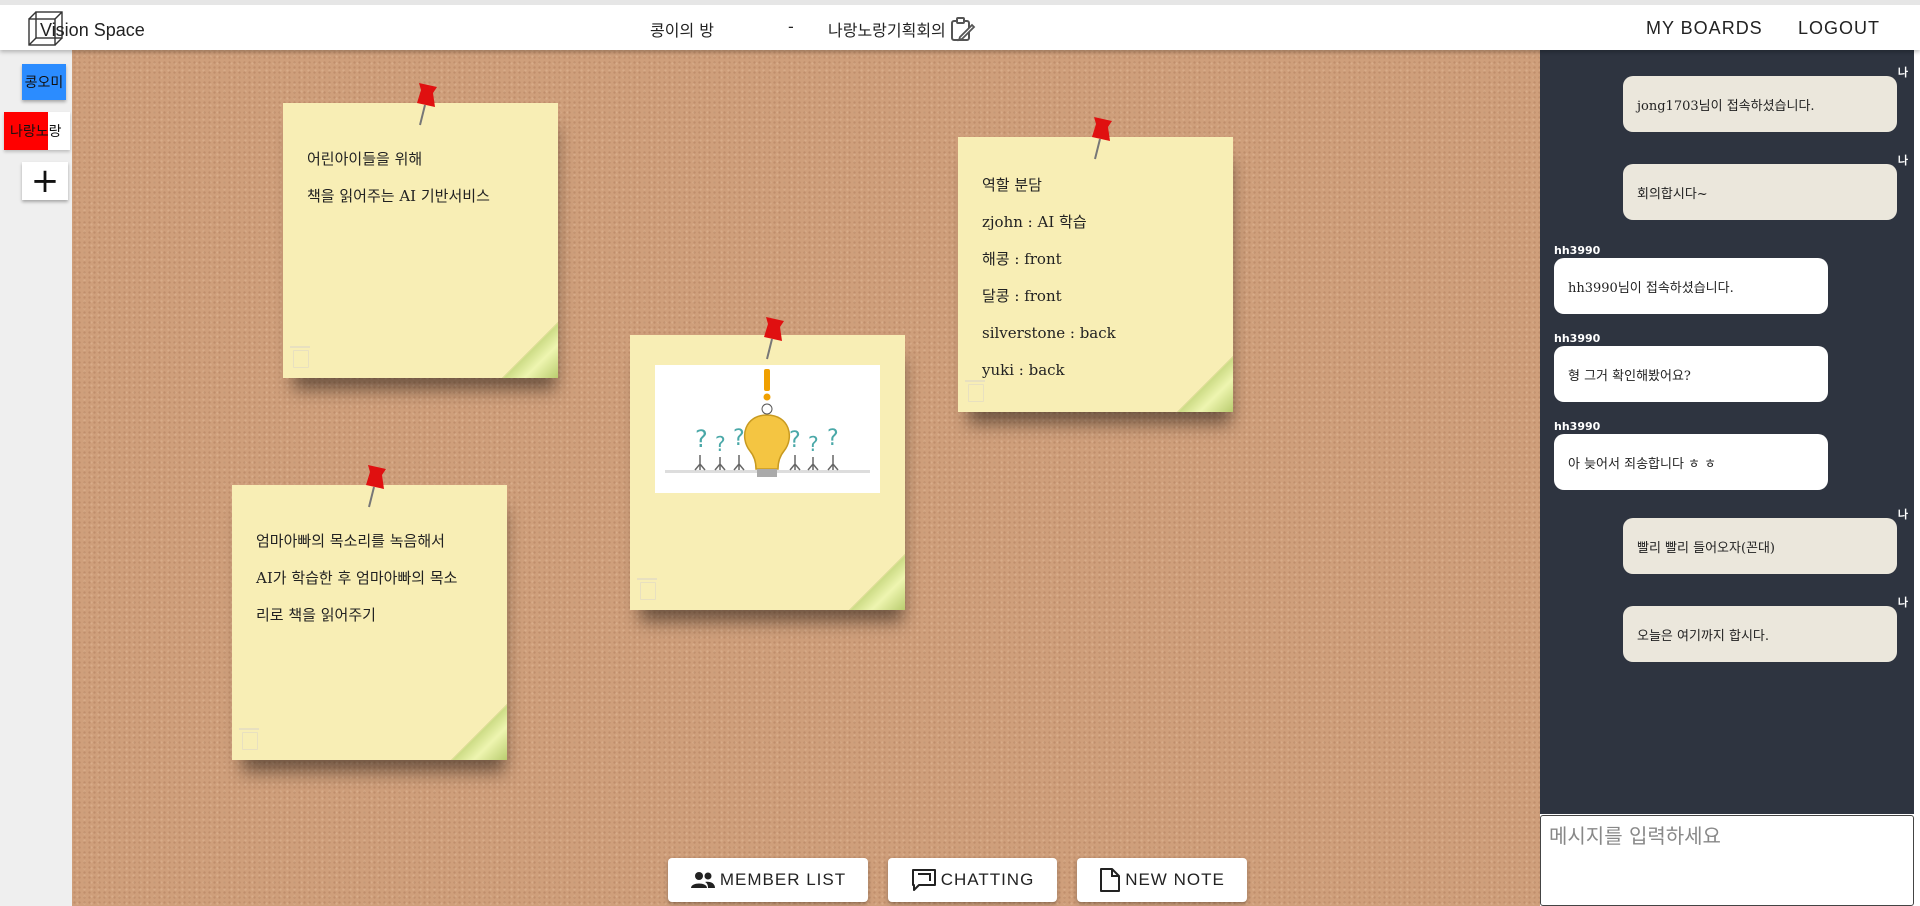 Image resolution: width=1920 pixels, height=906 pixels. I want to click on message-bubble: 빨리 빨리 들어오자(꼰대), so click(1760, 546).